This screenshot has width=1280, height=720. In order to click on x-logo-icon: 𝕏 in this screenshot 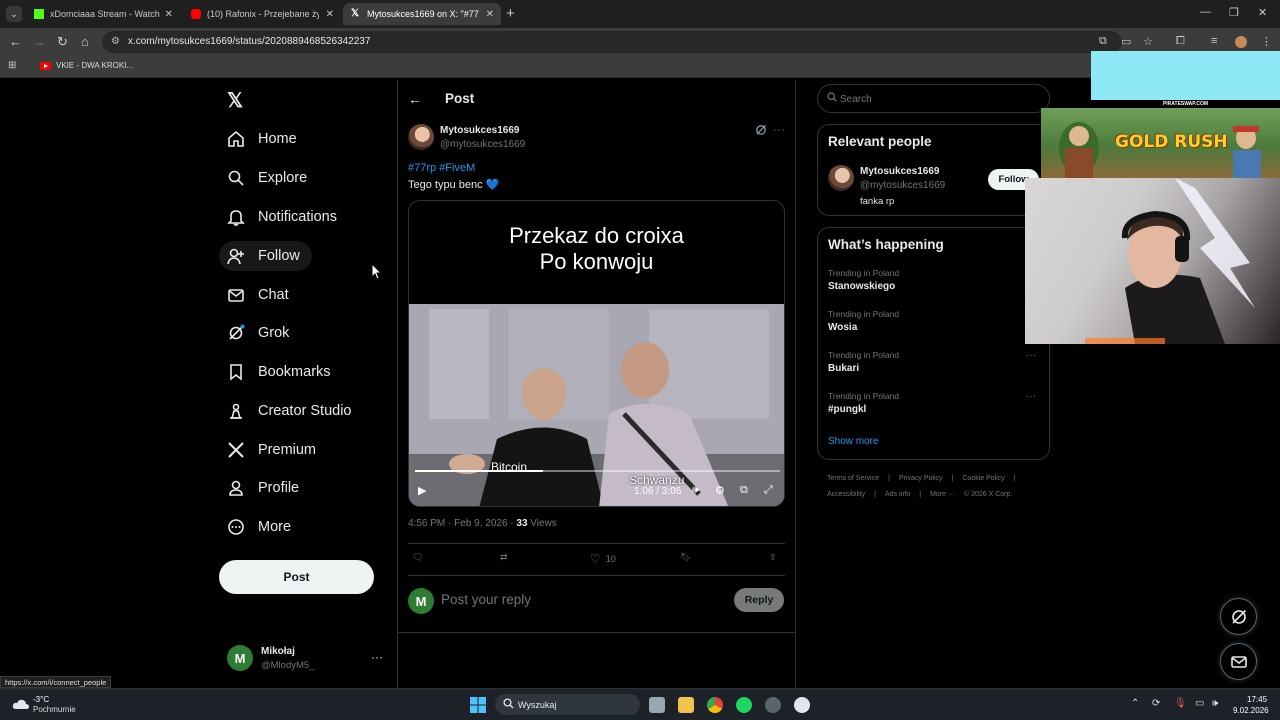, I will do `click(235, 100)`.